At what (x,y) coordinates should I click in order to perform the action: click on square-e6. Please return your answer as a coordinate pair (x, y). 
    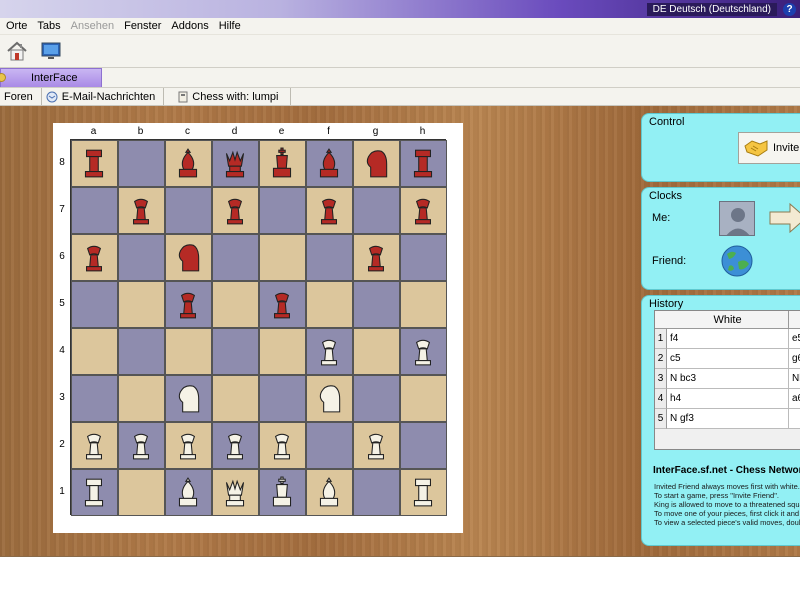
    Looking at the image, I should click on (282, 257).